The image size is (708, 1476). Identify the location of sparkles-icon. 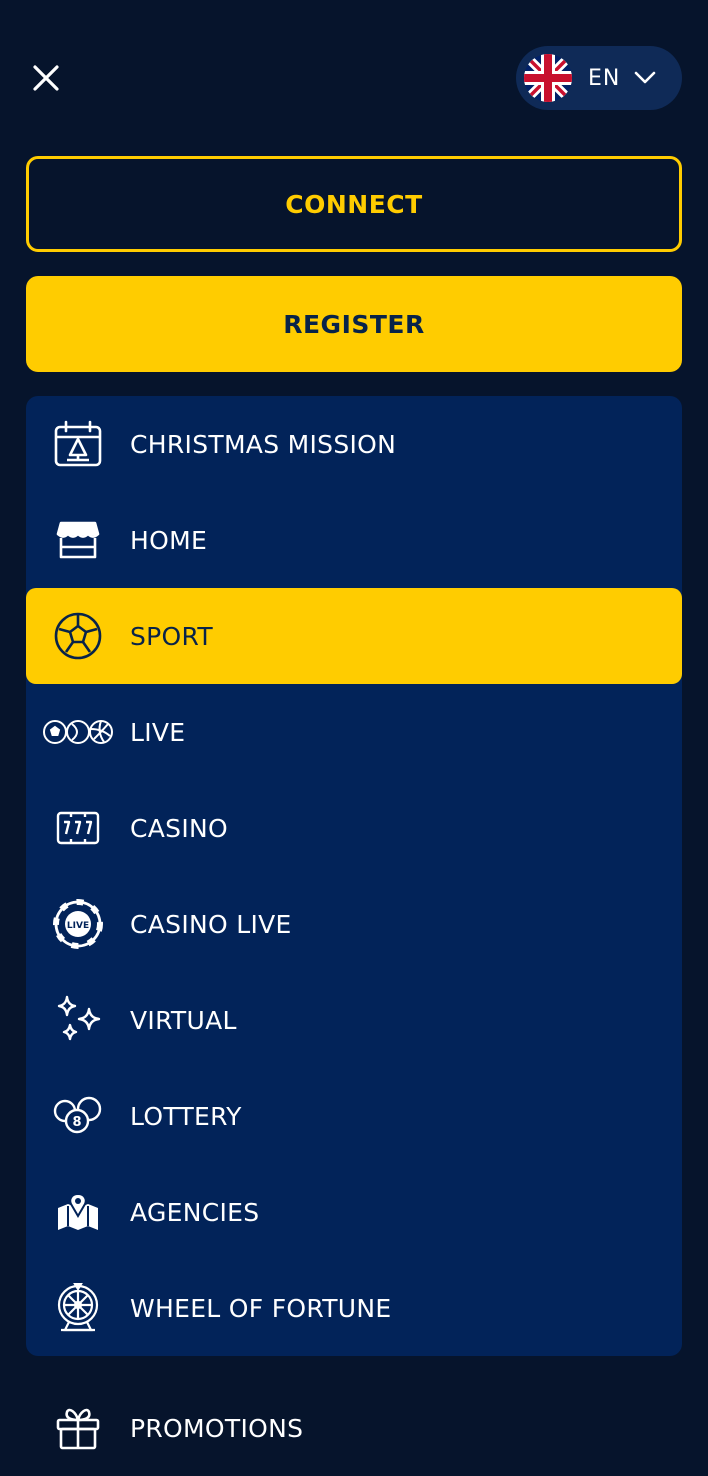
(78, 1020).